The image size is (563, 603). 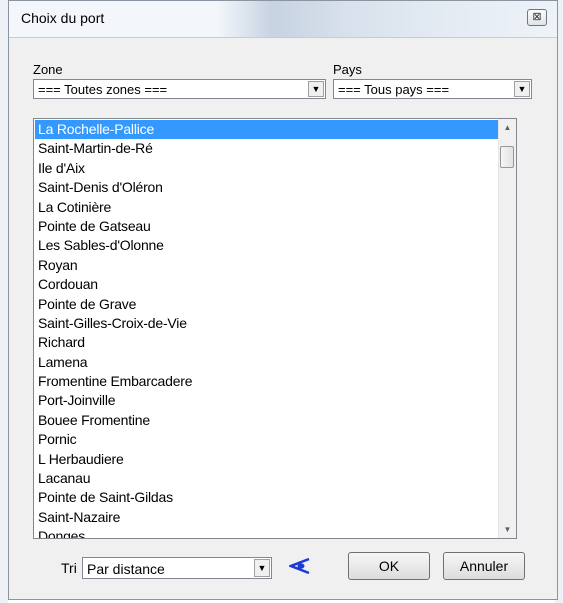 What do you see at coordinates (394, 89) in the screenshot?
I see `pays-select-value: === Tous pays ===` at bounding box center [394, 89].